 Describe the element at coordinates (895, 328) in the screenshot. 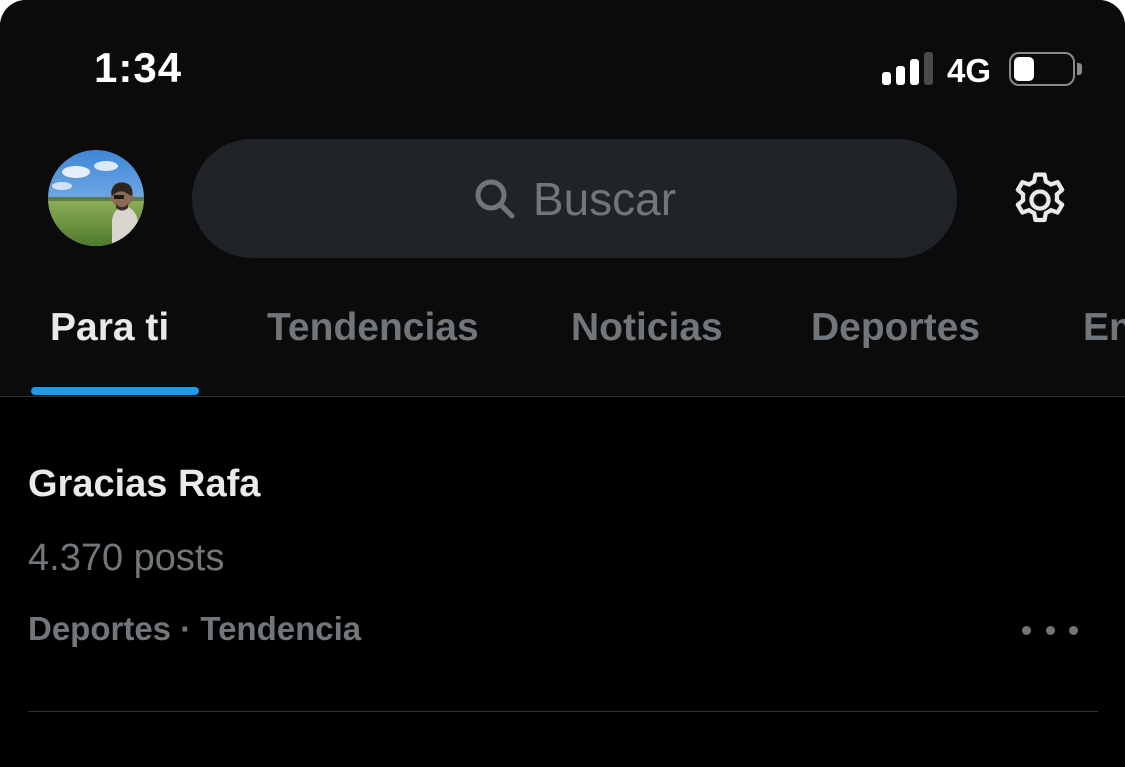

I see `tab-deportes: Deportes` at that location.